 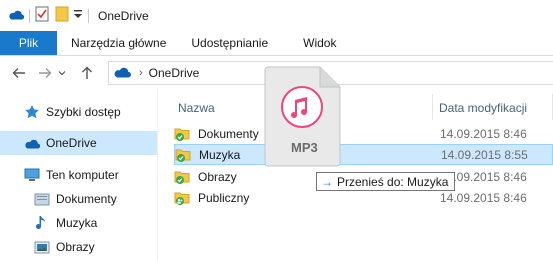 What do you see at coordinates (174, 73) in the screenshot?
I see `breadcrumb-onedrive: OneDrive` at bounding box center [174, 73].